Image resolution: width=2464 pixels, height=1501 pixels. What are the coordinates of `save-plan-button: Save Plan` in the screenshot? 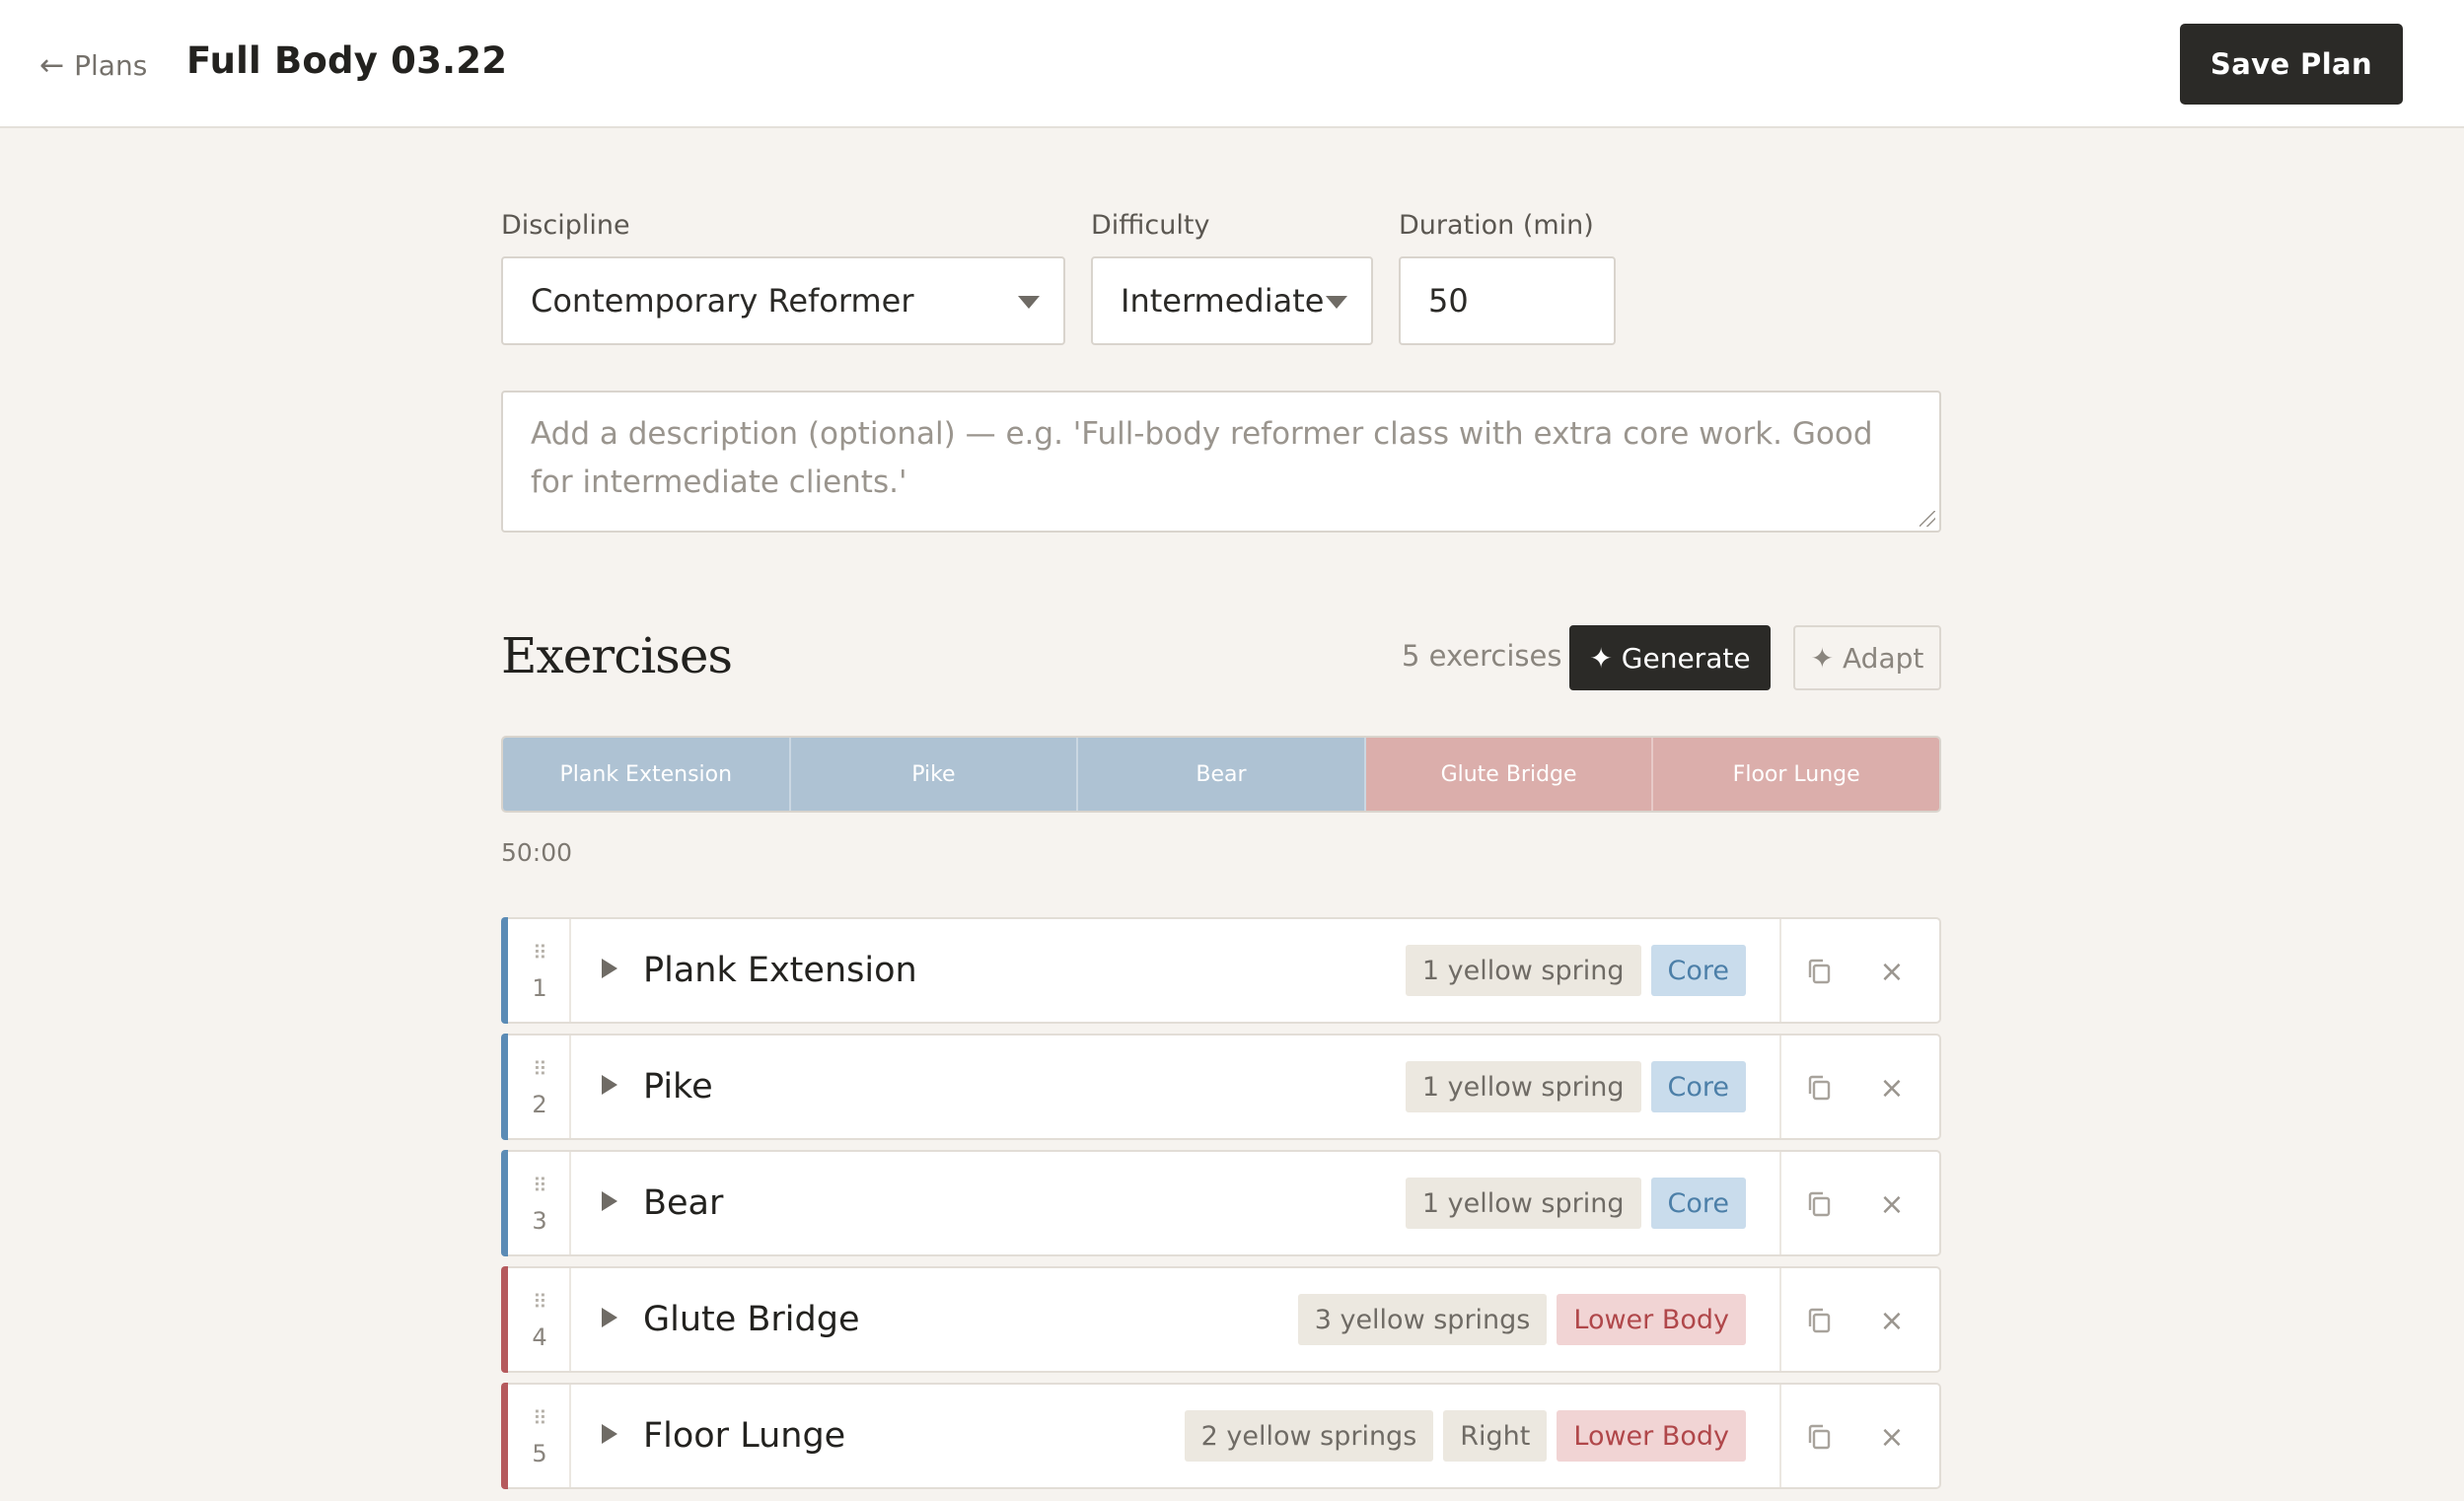 It's located at (2291, 64).